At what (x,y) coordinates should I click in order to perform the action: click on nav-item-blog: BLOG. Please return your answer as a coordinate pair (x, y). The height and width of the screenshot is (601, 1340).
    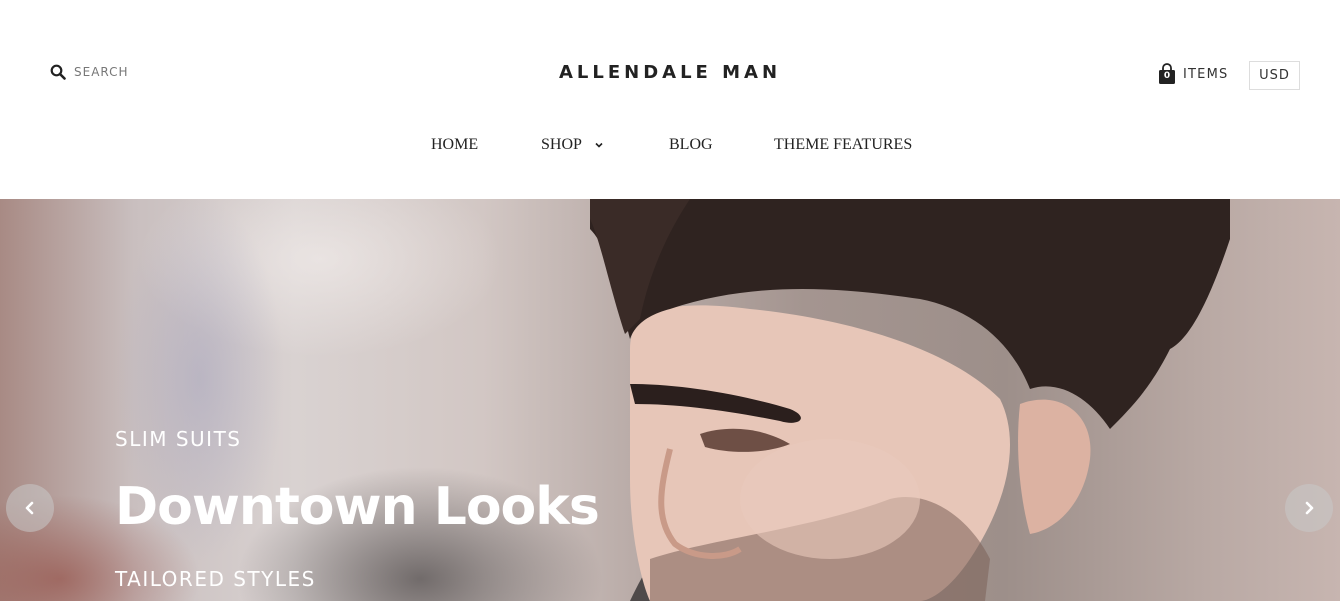
    Looking at the image, I should click on (691, 145).